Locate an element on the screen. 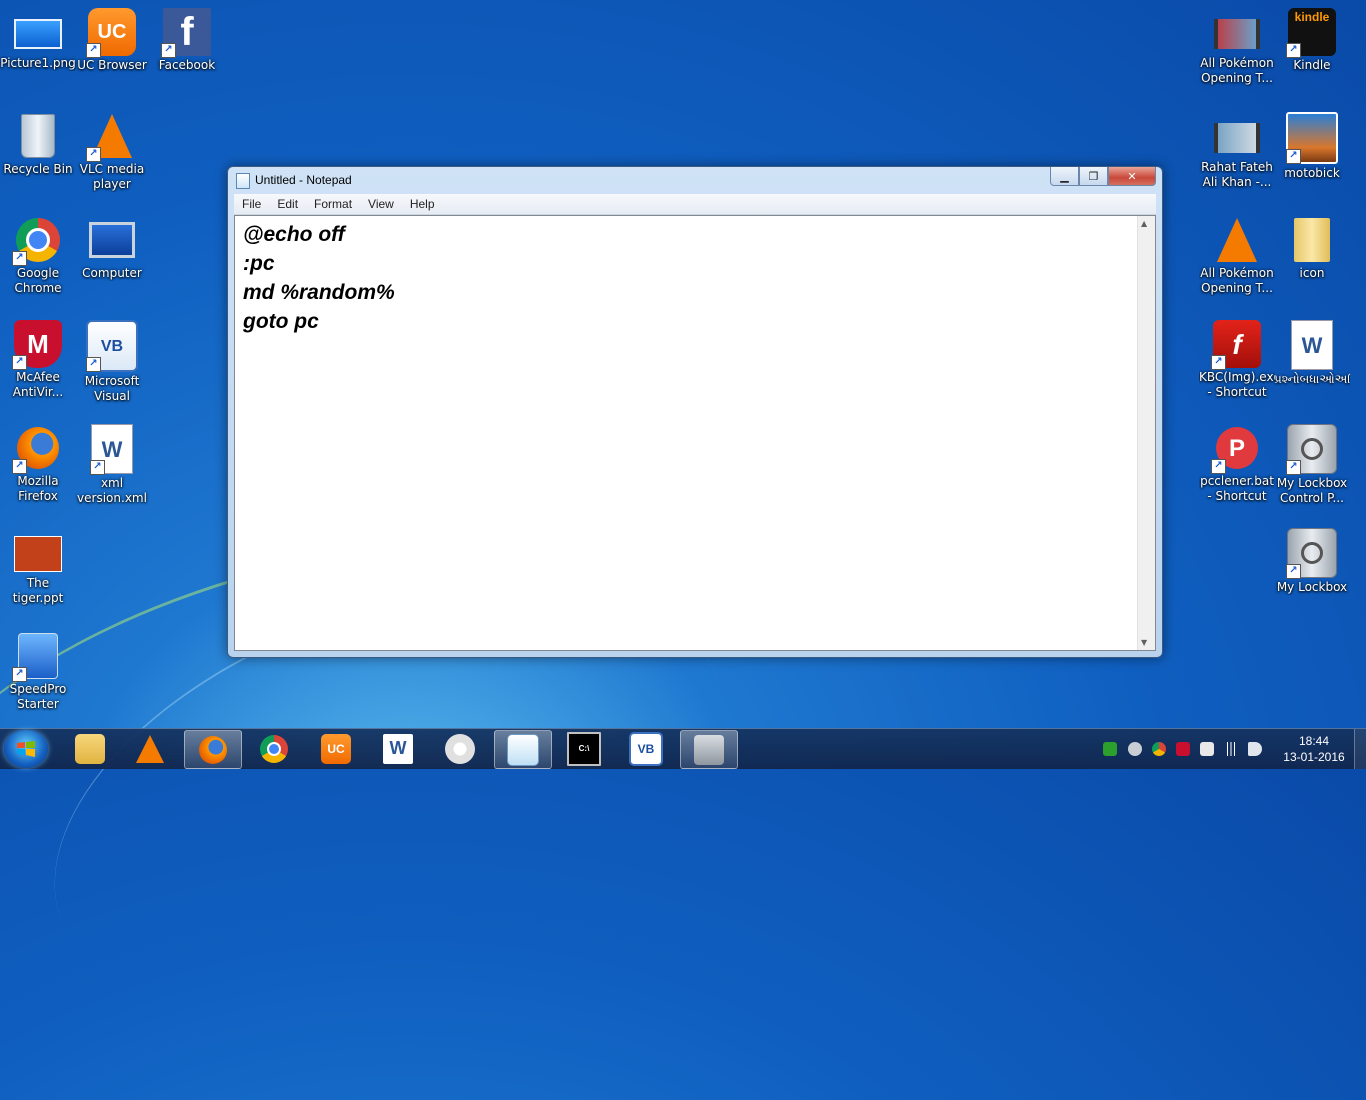  folder-icon is located at coordinates (1312, 240).